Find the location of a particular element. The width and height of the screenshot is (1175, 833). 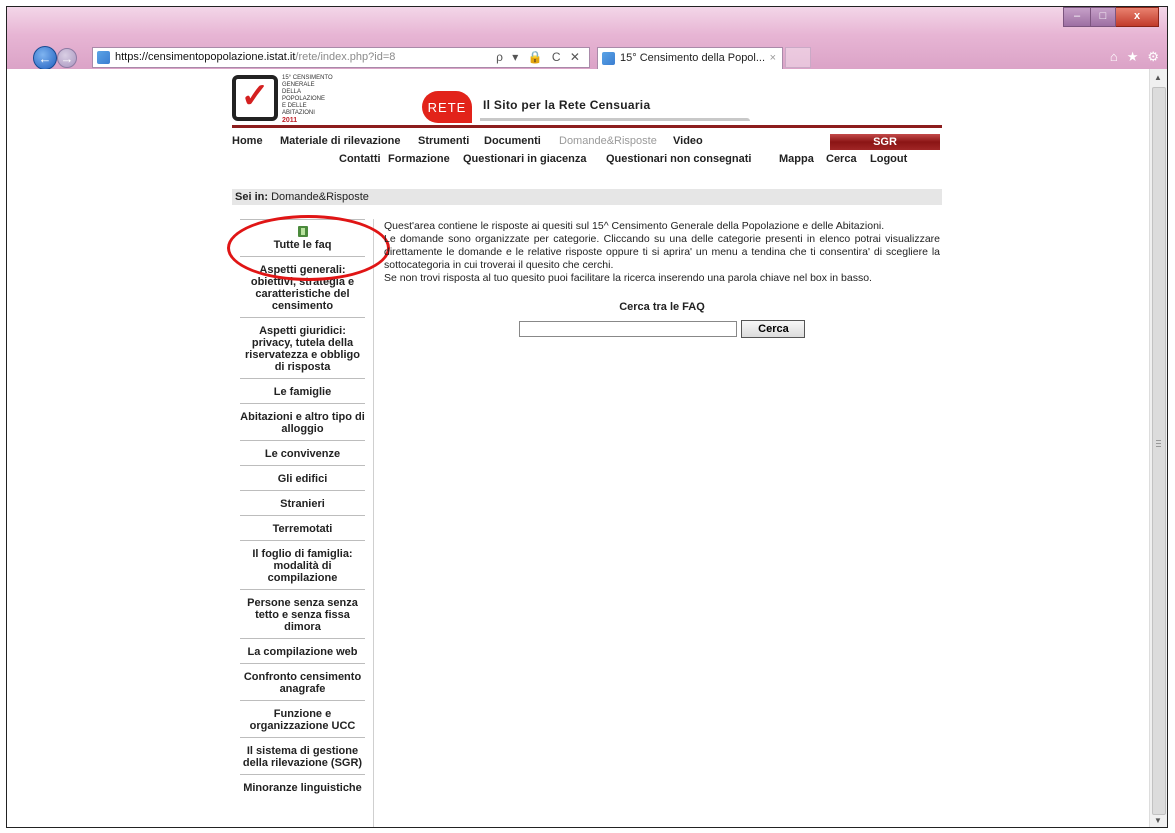

sidebar-item-abitazioni: Abitazioni e altro tipo di alloggio is located at coordinates (302, 421).